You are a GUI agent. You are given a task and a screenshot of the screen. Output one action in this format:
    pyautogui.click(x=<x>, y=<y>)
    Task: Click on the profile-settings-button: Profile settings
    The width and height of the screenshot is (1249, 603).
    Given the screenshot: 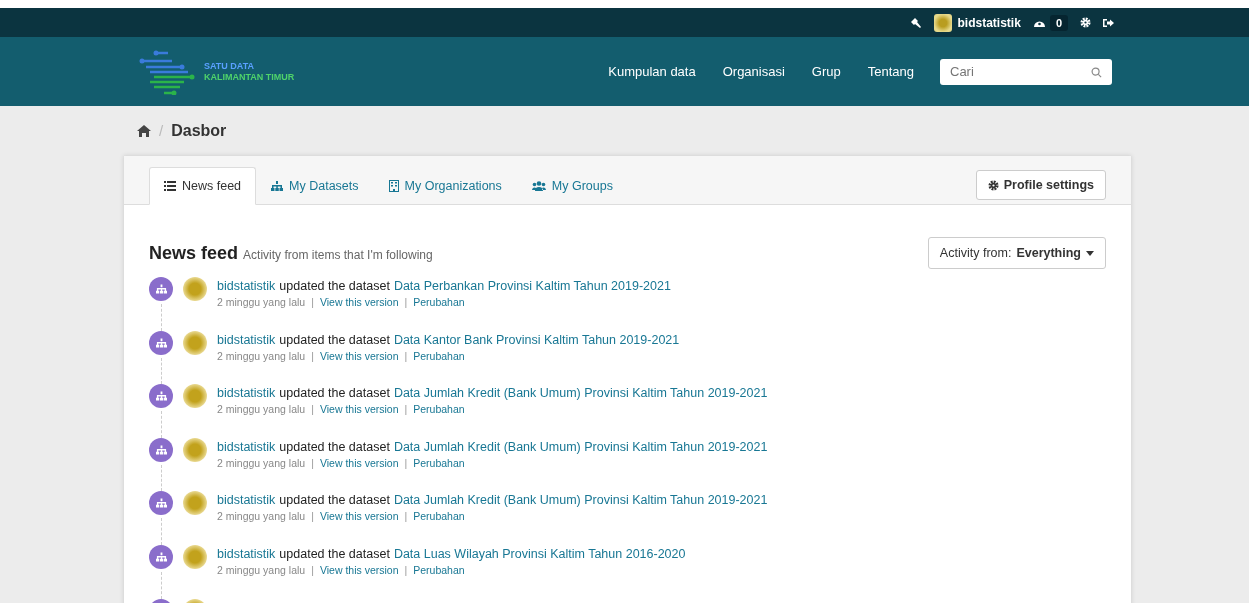 What is the action you would take?
    pyautogui.click(x=1040, y=185)
    